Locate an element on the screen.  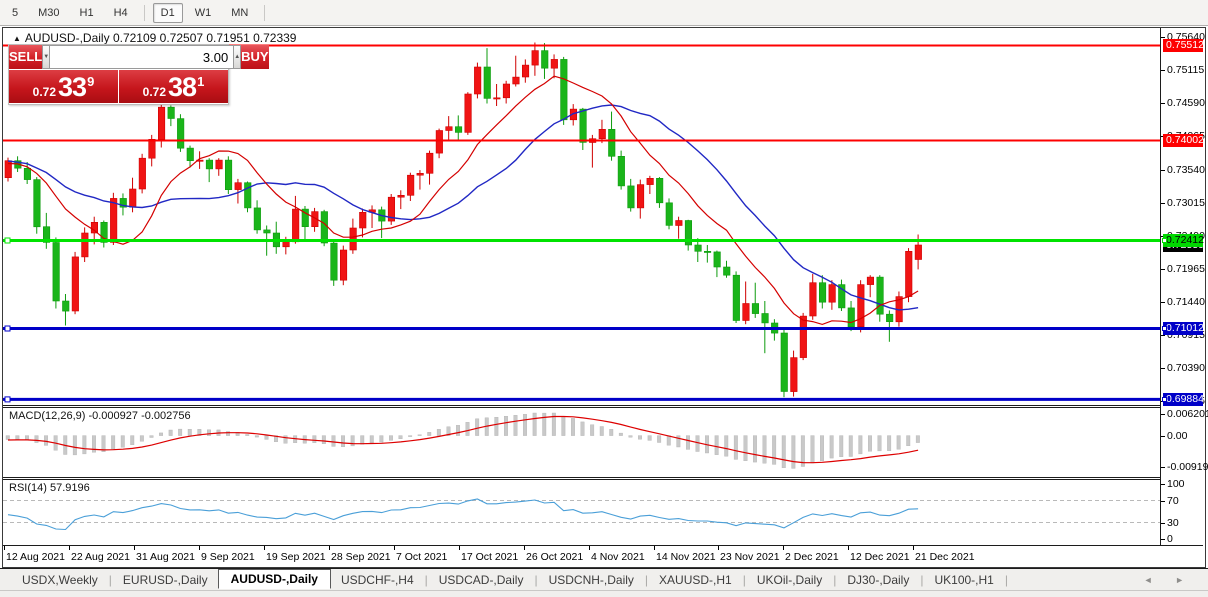
timeframe-button-mn: MN is located at coordinates (239, 13).